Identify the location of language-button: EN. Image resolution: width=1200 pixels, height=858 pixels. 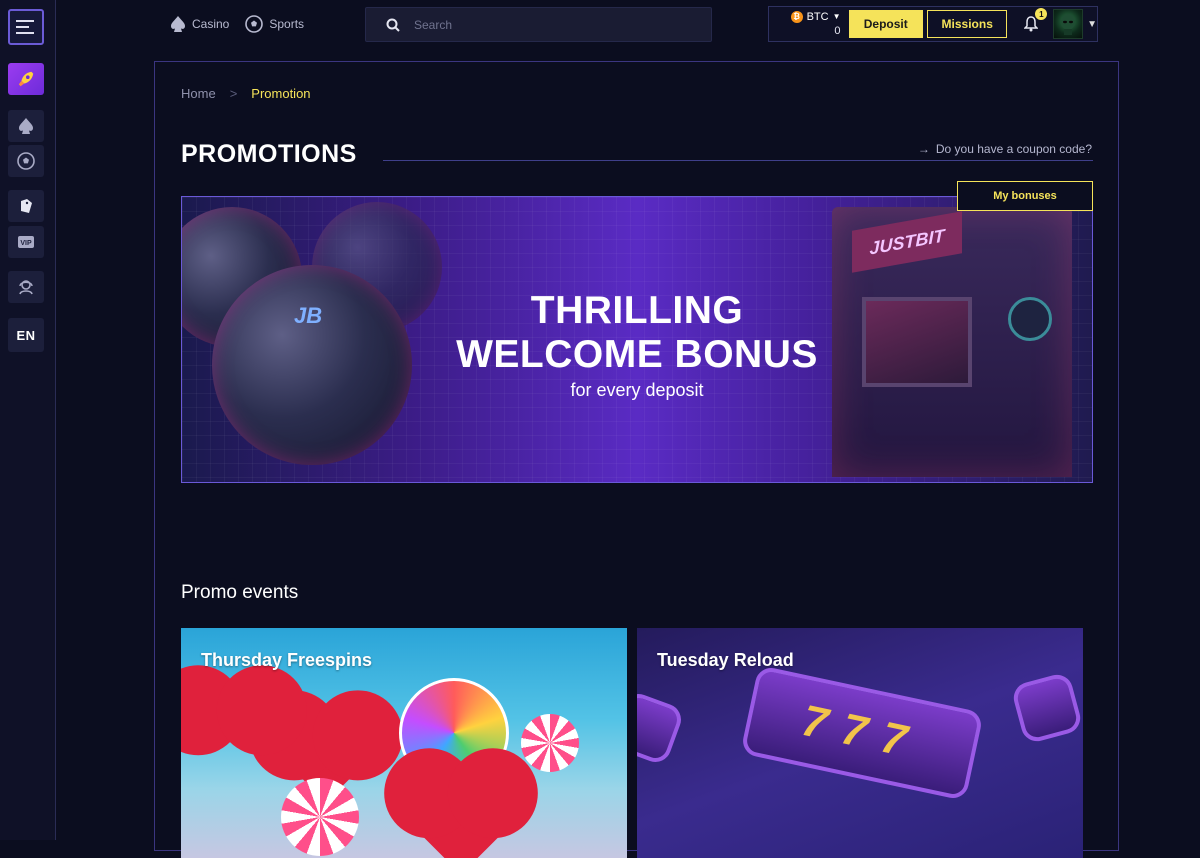
(26, 335).